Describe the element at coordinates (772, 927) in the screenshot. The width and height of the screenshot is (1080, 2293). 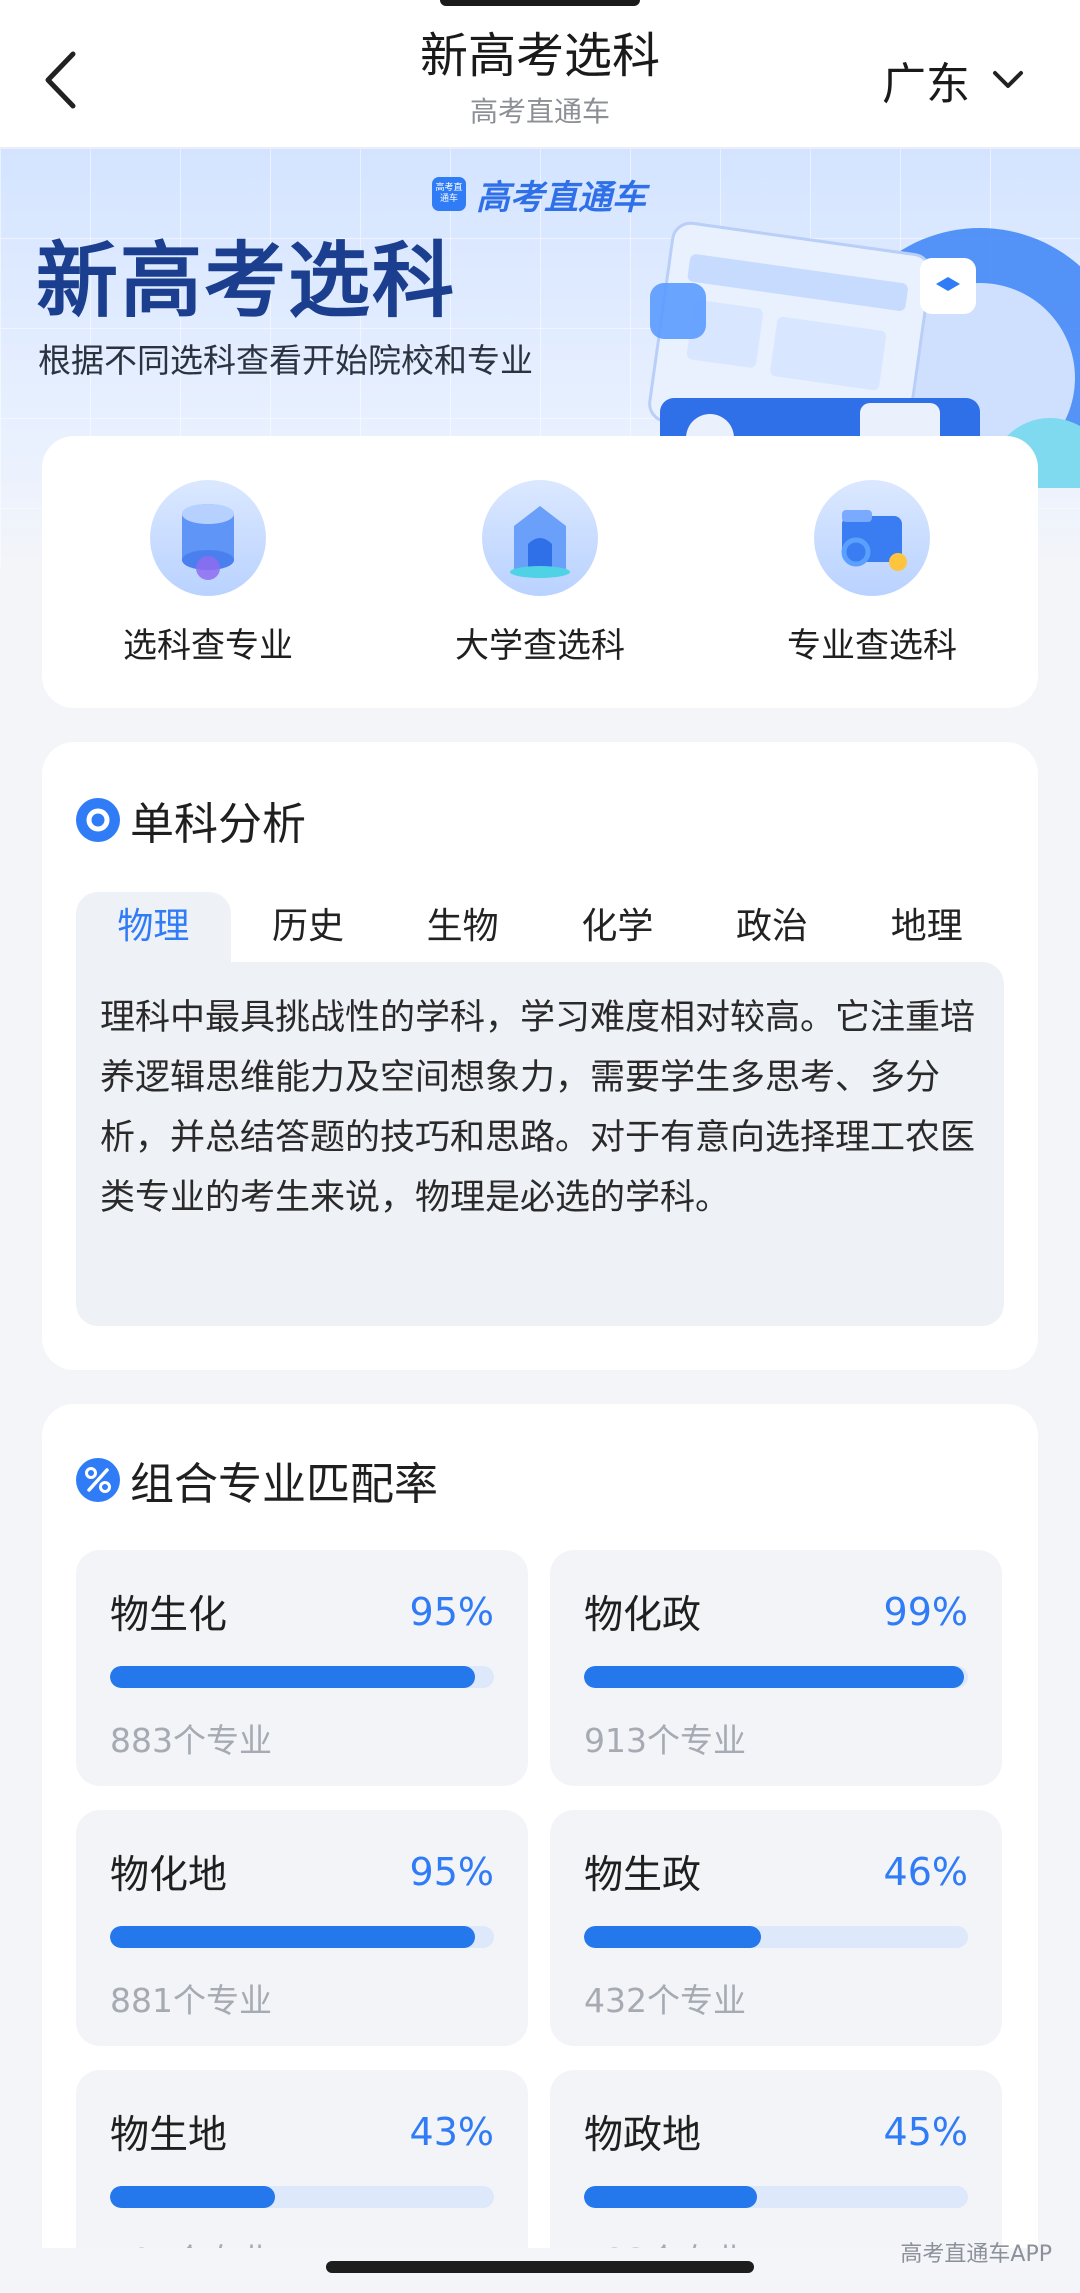
I see `tab-politics: 政治` at that location.